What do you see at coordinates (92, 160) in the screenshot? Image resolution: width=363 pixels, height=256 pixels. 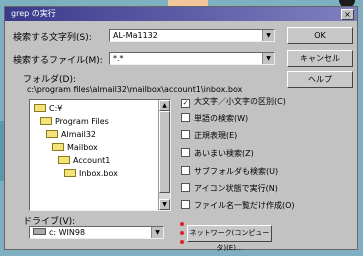 I see `tree-item-label: Account1` at bounding box center [92, 160].